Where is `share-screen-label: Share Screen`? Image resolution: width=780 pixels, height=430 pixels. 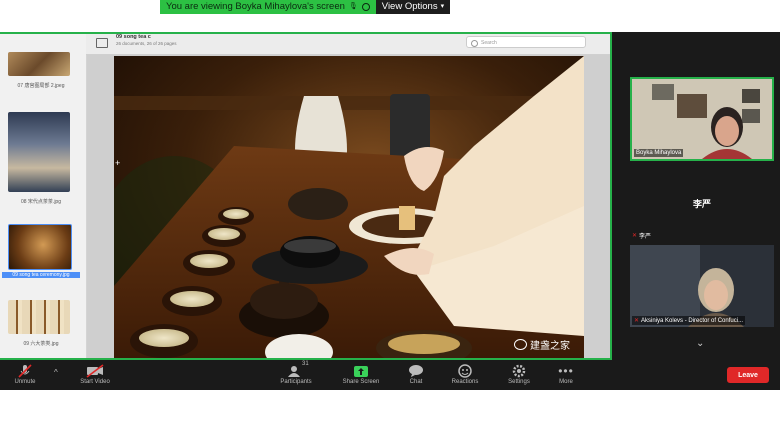
share-screen-label: Share Screen is located at coordinates (361, 382).